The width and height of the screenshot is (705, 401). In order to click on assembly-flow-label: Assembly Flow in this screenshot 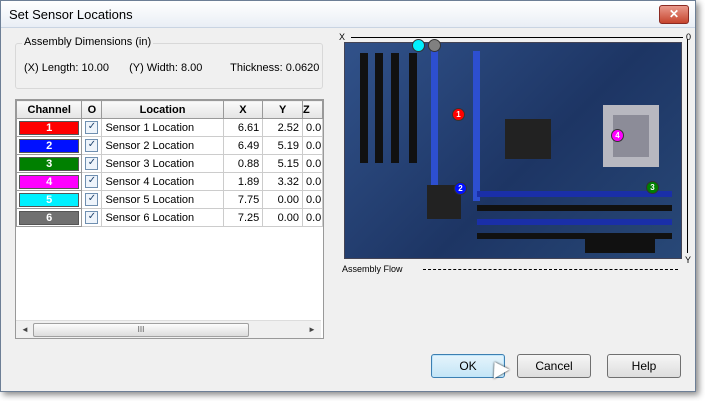, I will do `click(372, 269)`.